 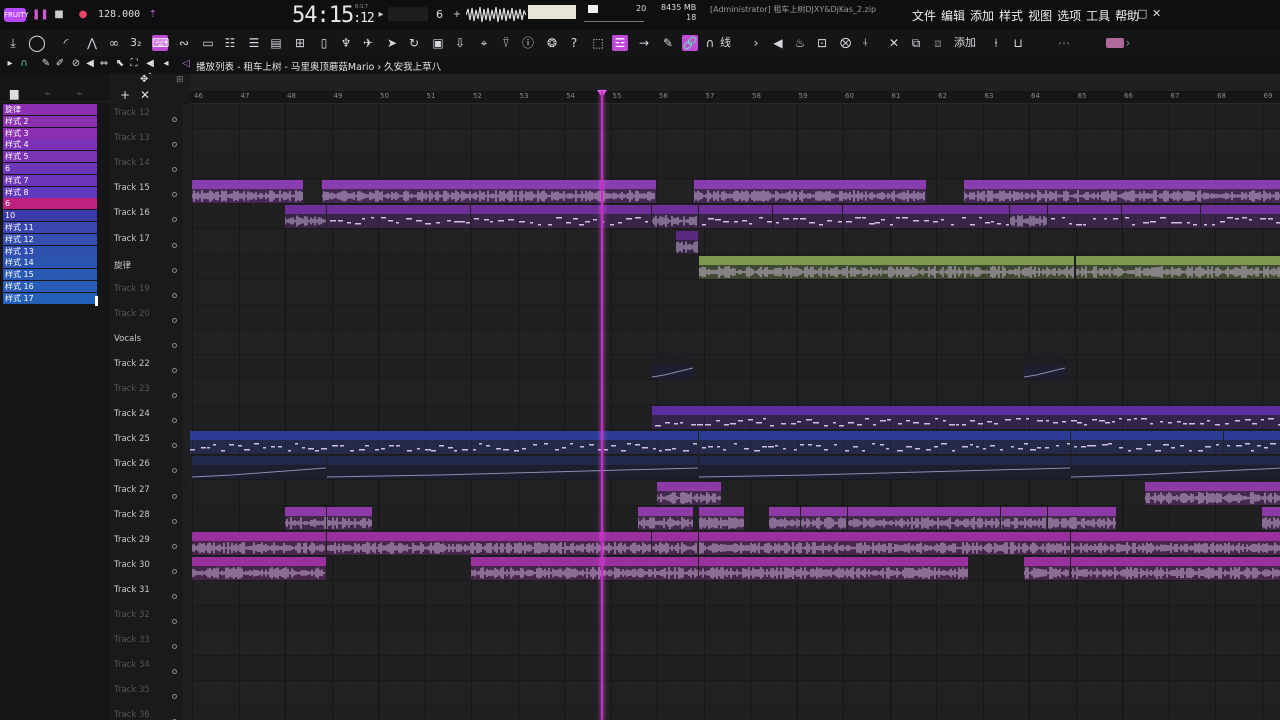 I want to click on track-header: Track 19, so click(x=150, y=292).